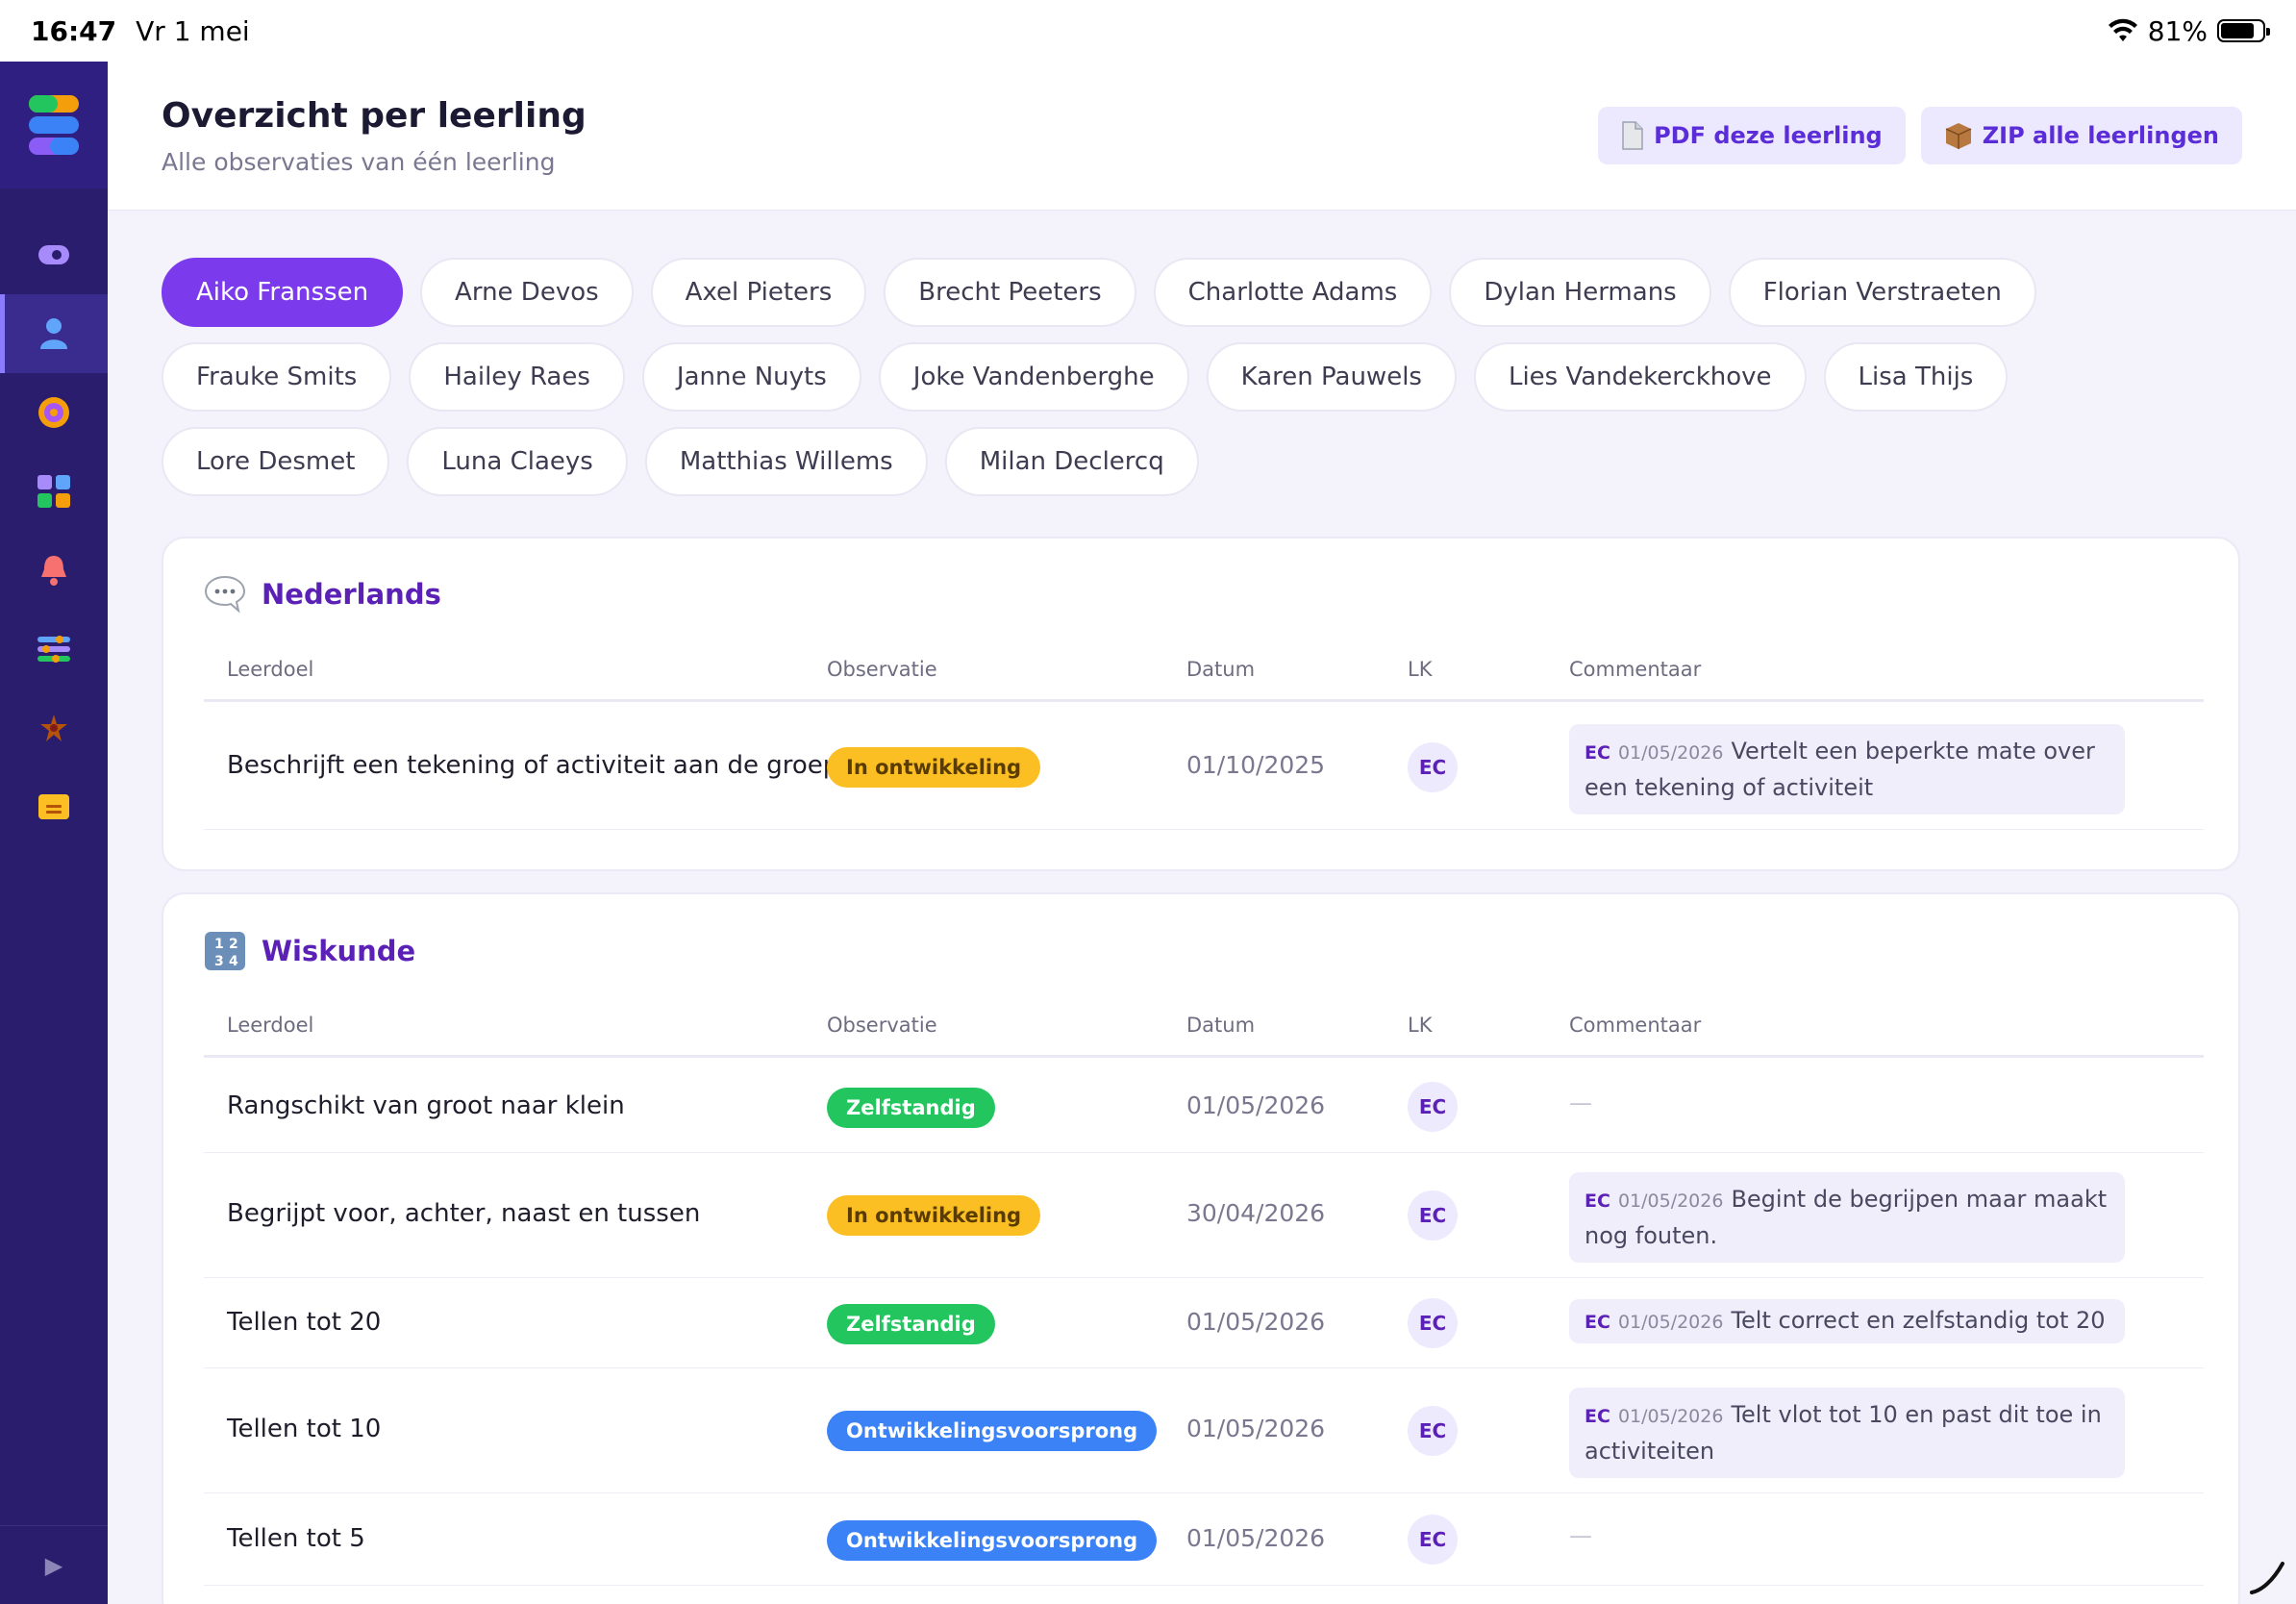 This screenshot has width=2296, height=1604. I want to click on sidebar-item-notifications, so click(54, 570).